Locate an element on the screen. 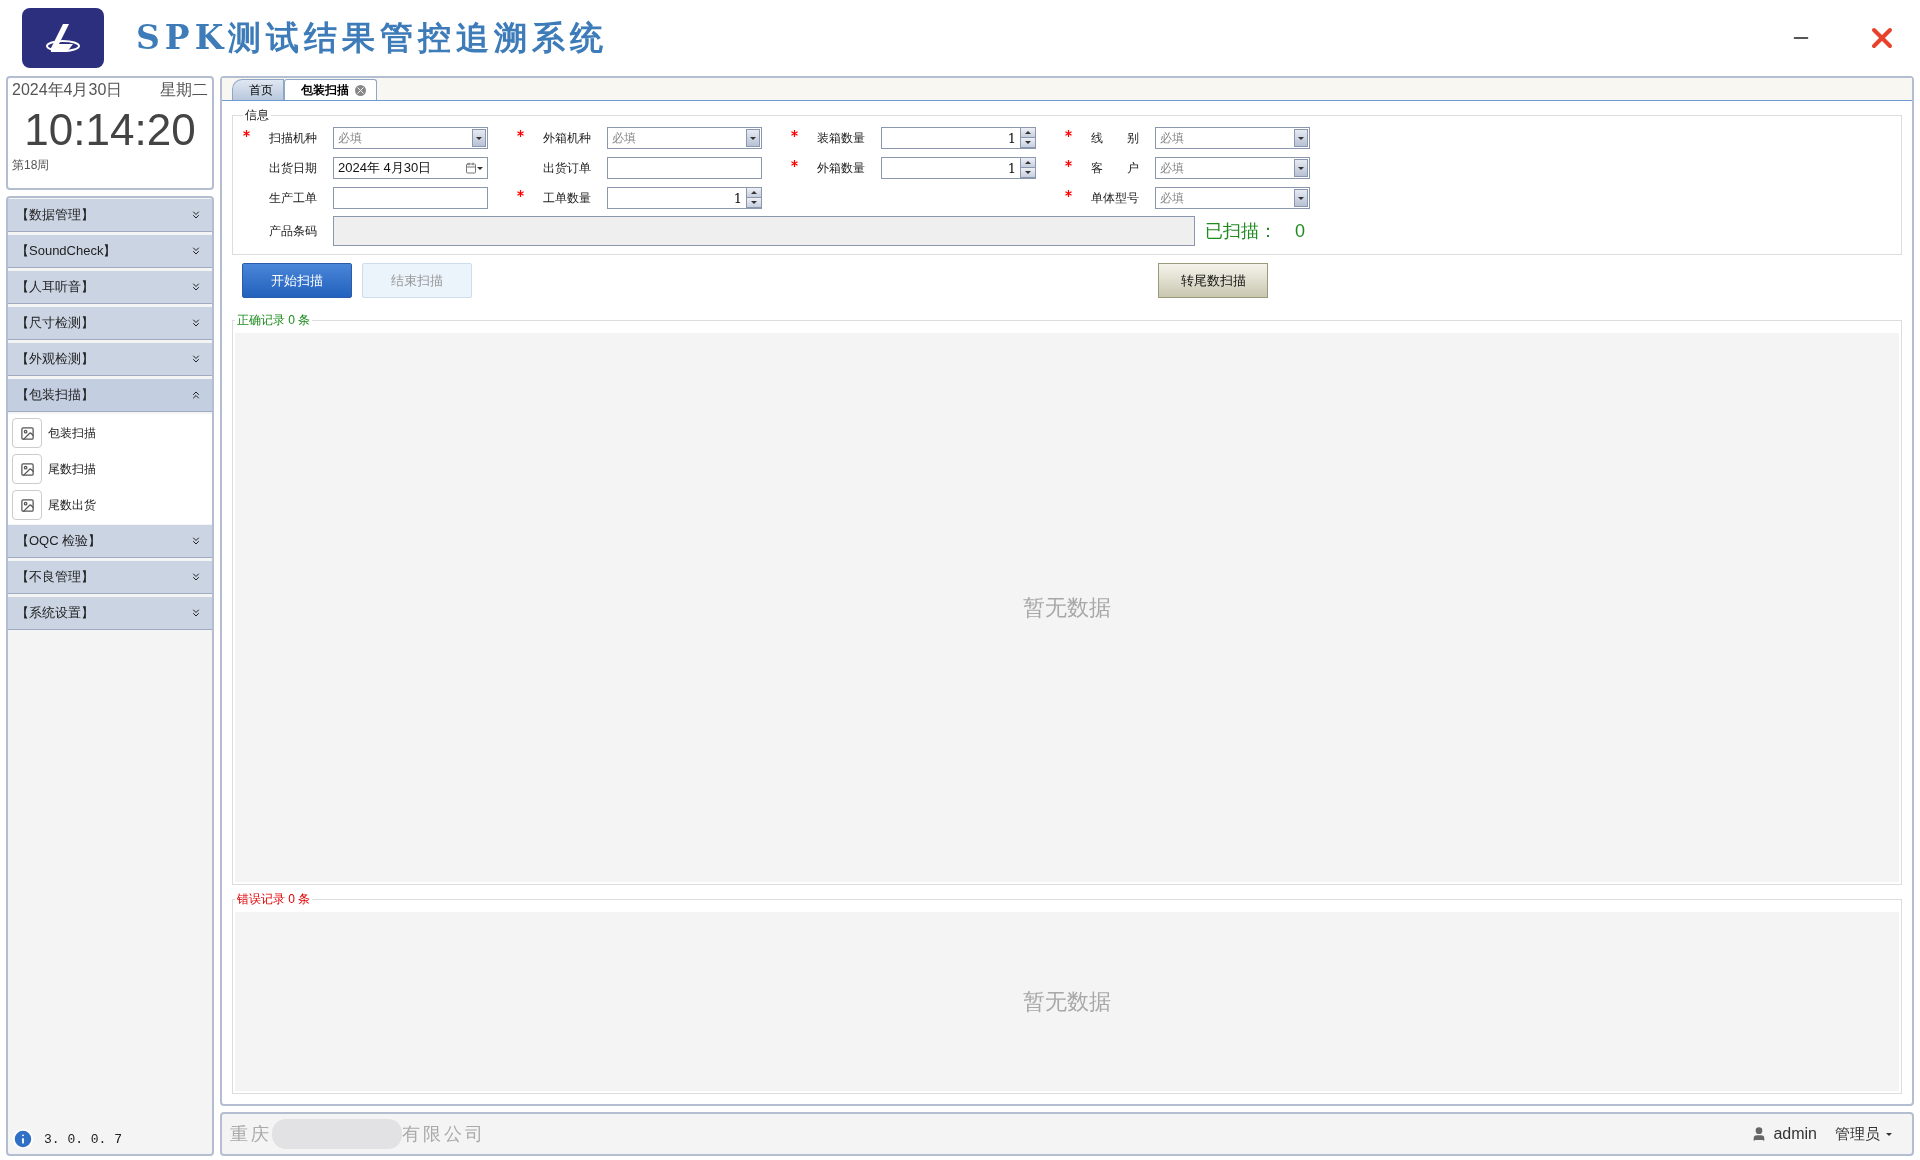  field-label: 外箱机种 is located at coordinates (567, 138).